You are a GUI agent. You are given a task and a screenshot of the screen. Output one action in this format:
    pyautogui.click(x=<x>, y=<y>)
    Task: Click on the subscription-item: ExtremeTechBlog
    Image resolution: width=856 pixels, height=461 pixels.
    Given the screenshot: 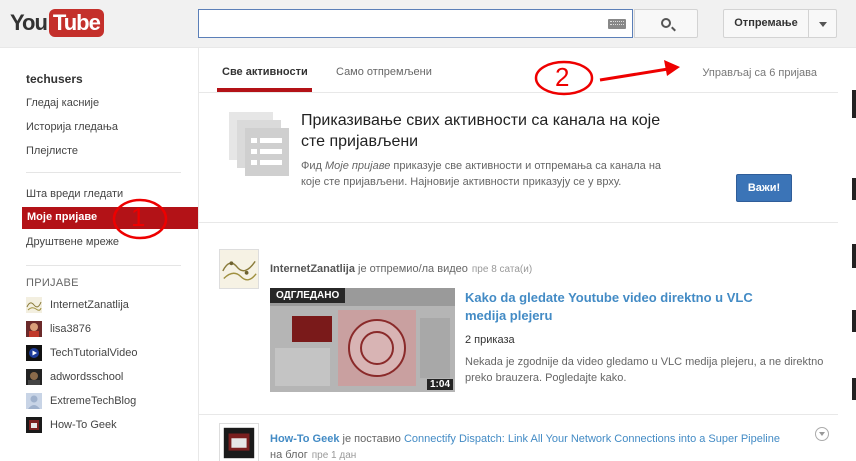 What is the action you would take?
    pyautogui.click(x=81, y=401)
    